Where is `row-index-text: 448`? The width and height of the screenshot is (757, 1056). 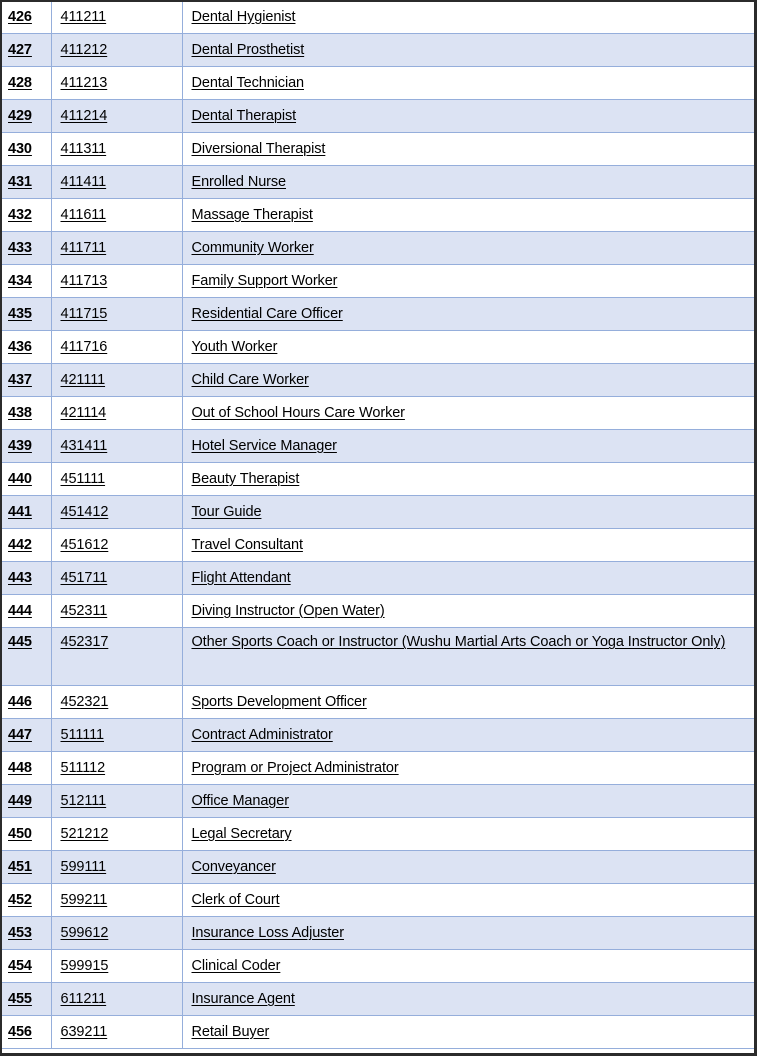
row-index-text: 448 is located at coordinates (20, 767).